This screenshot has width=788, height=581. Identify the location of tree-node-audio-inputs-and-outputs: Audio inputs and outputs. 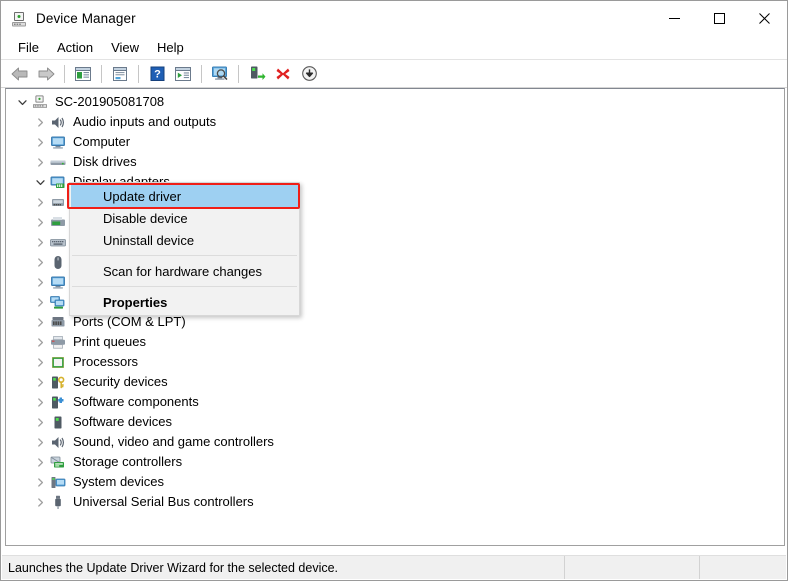
(395, 122).